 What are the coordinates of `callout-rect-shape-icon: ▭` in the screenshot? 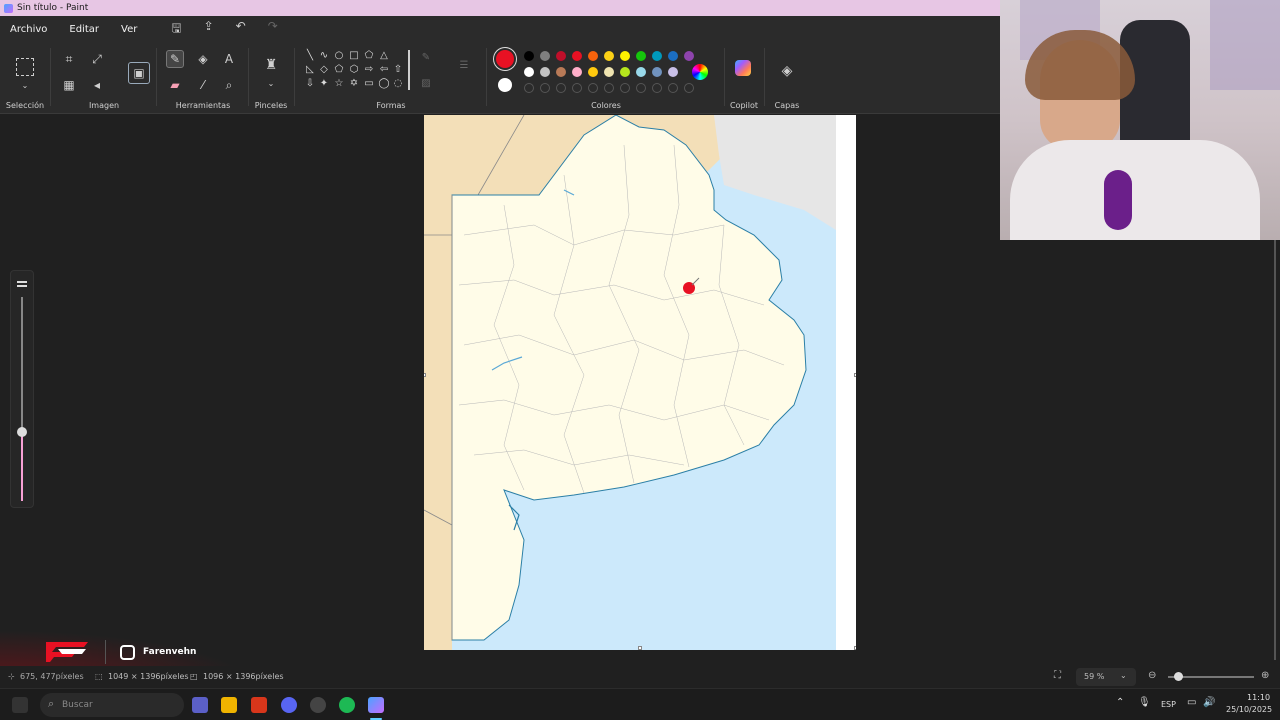 It's located at (369, 84).